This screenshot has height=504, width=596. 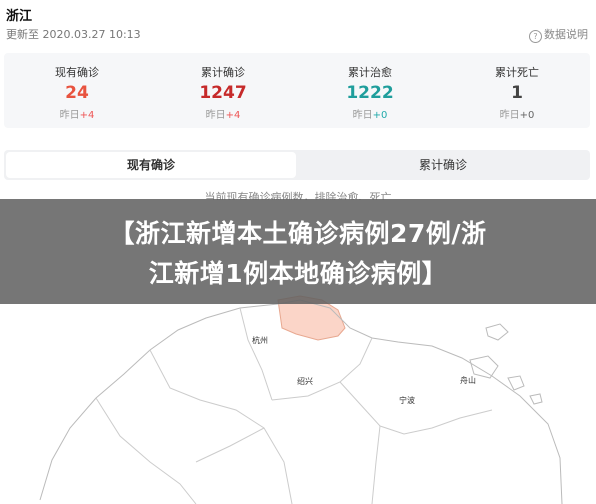 What do you see at coordinates (297, 165) in the screenshot?
I see `view-tabs: 现有确诊 累计确诊` at bounding box center [297, 165].